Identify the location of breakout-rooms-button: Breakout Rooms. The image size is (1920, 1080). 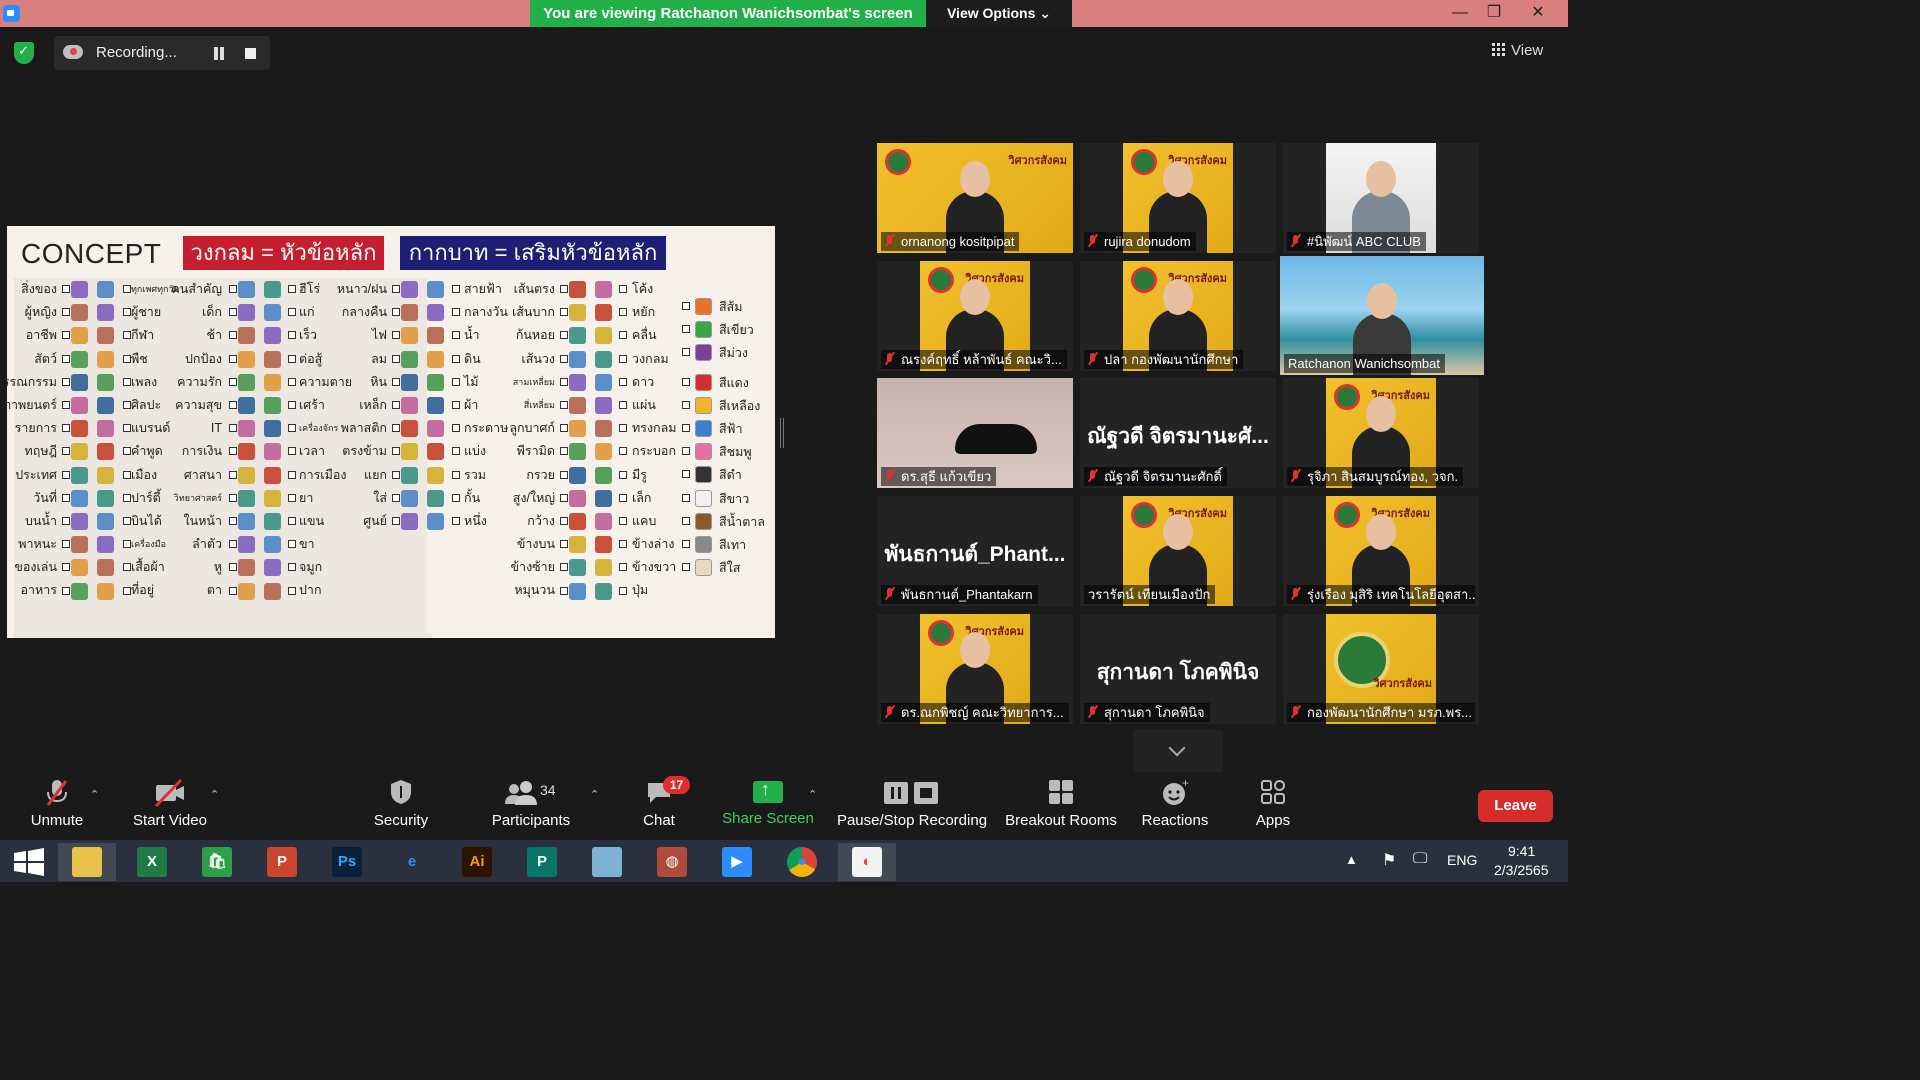
(1061, 805).